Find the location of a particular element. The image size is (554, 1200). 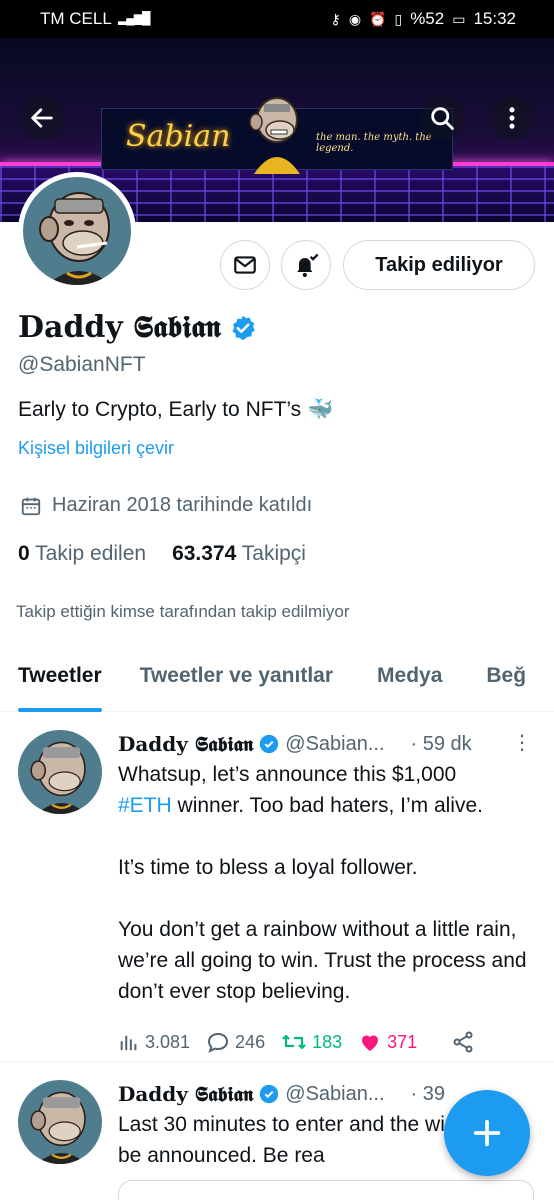

following-link: 0 Takip edilen is located at coordinates (82, 554).